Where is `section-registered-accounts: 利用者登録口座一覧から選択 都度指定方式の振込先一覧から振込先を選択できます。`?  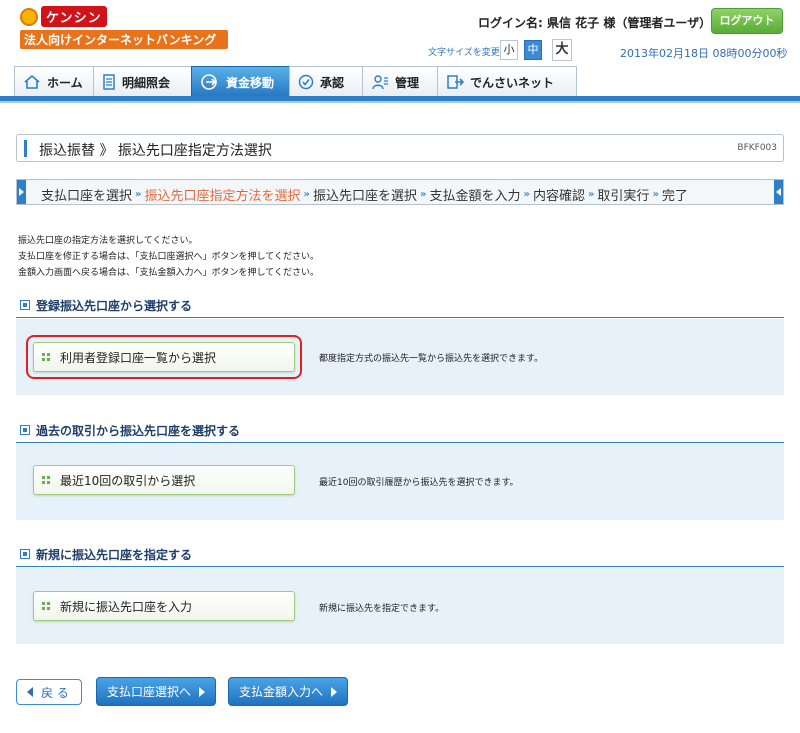
section-registered-accounts: 利用者登録口座一覧から選択 都度指定方式の振込先一覧から振込先を選択できます。 is located at coordinates (400, 357).